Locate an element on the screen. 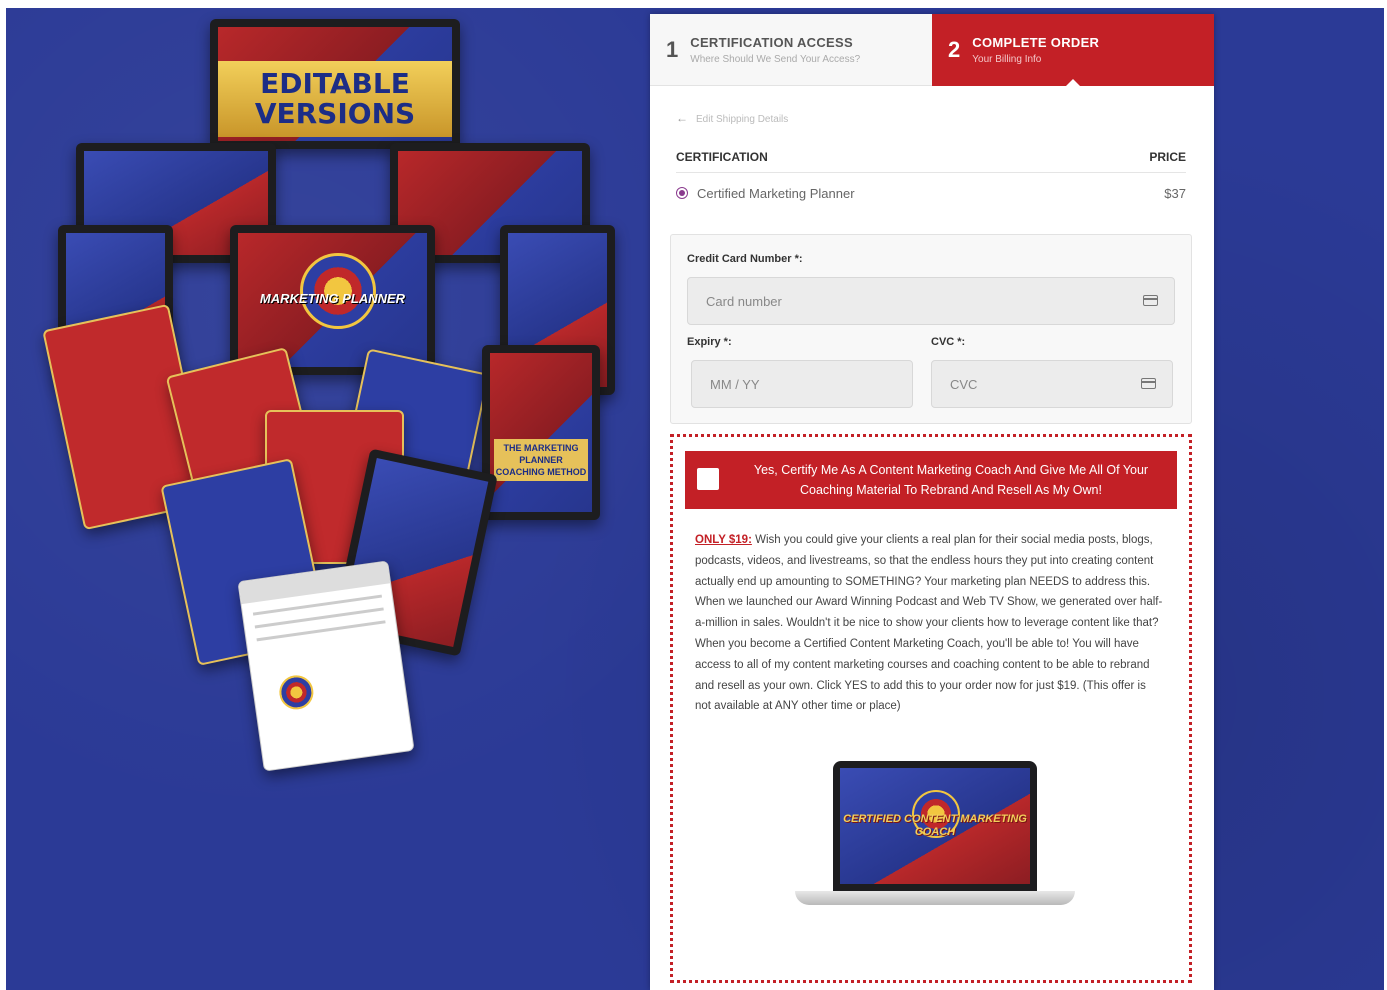 Image resolution: width=1387 pixels, height=990 pixels. step-number: 2 is located at coordinates (954, 49).